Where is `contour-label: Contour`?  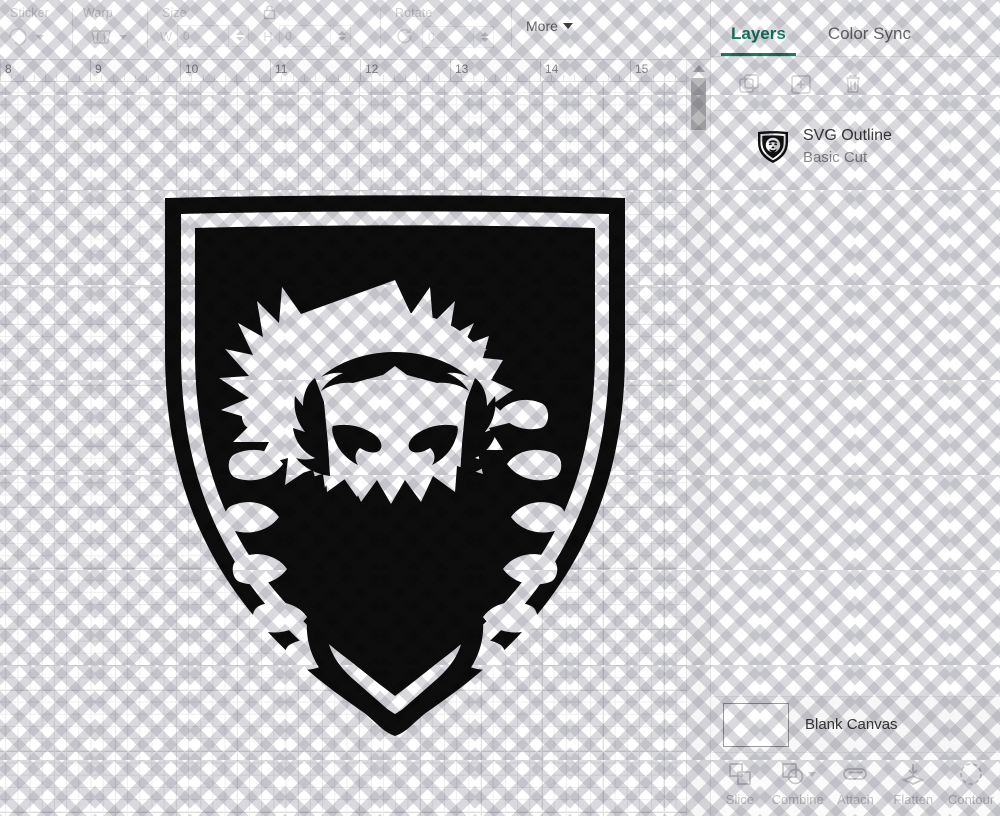 contour-label: Contour is located at coordinates (971, 799).